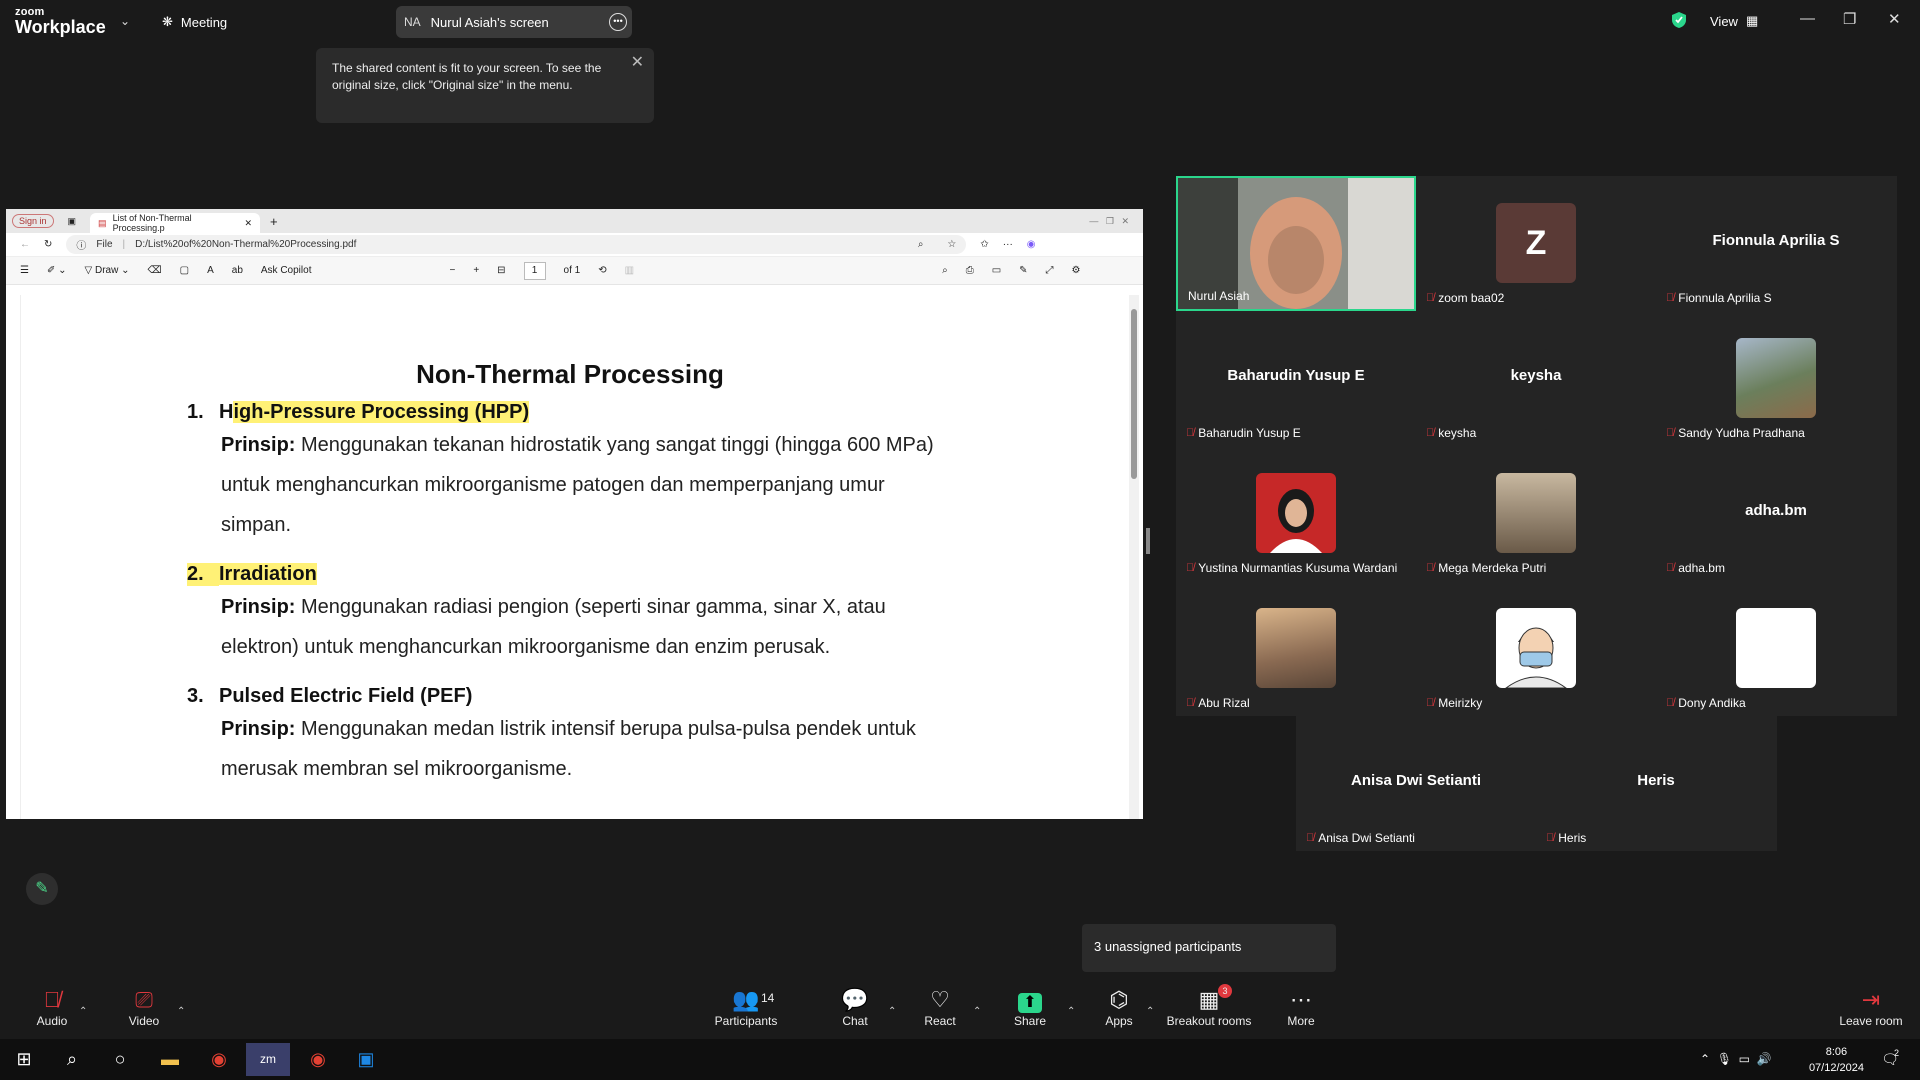 This screenshot has width=1920, height=1080. What do you see at coordinates (33, 221) in the screenshot?
I see `sign-in-button: Sign in` at bounding box center [33, 221].